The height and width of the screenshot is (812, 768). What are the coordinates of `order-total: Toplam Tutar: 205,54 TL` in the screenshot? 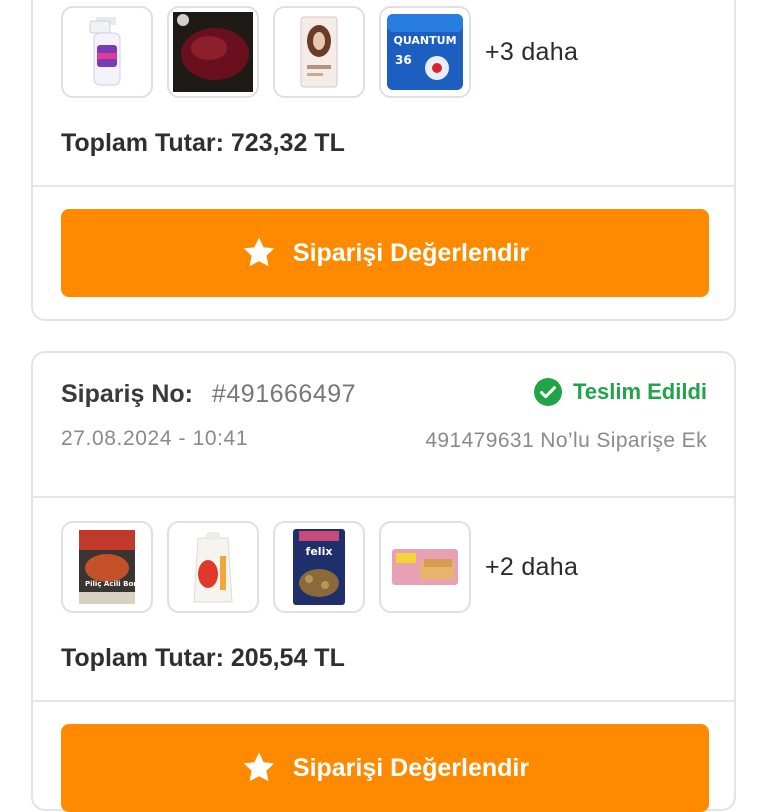 It's located at (203, 658).